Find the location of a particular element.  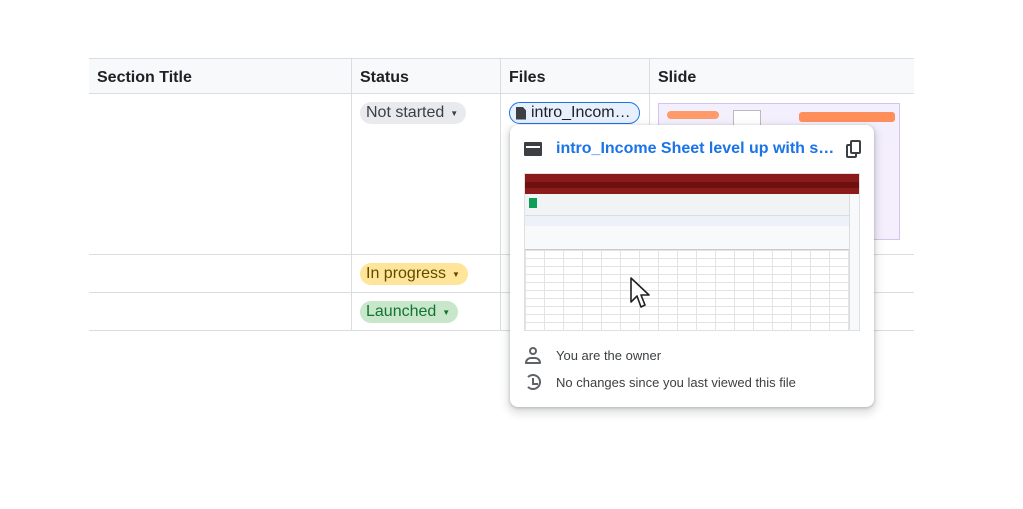

file-preview-thumbnail is located at coordinates (692, 252).